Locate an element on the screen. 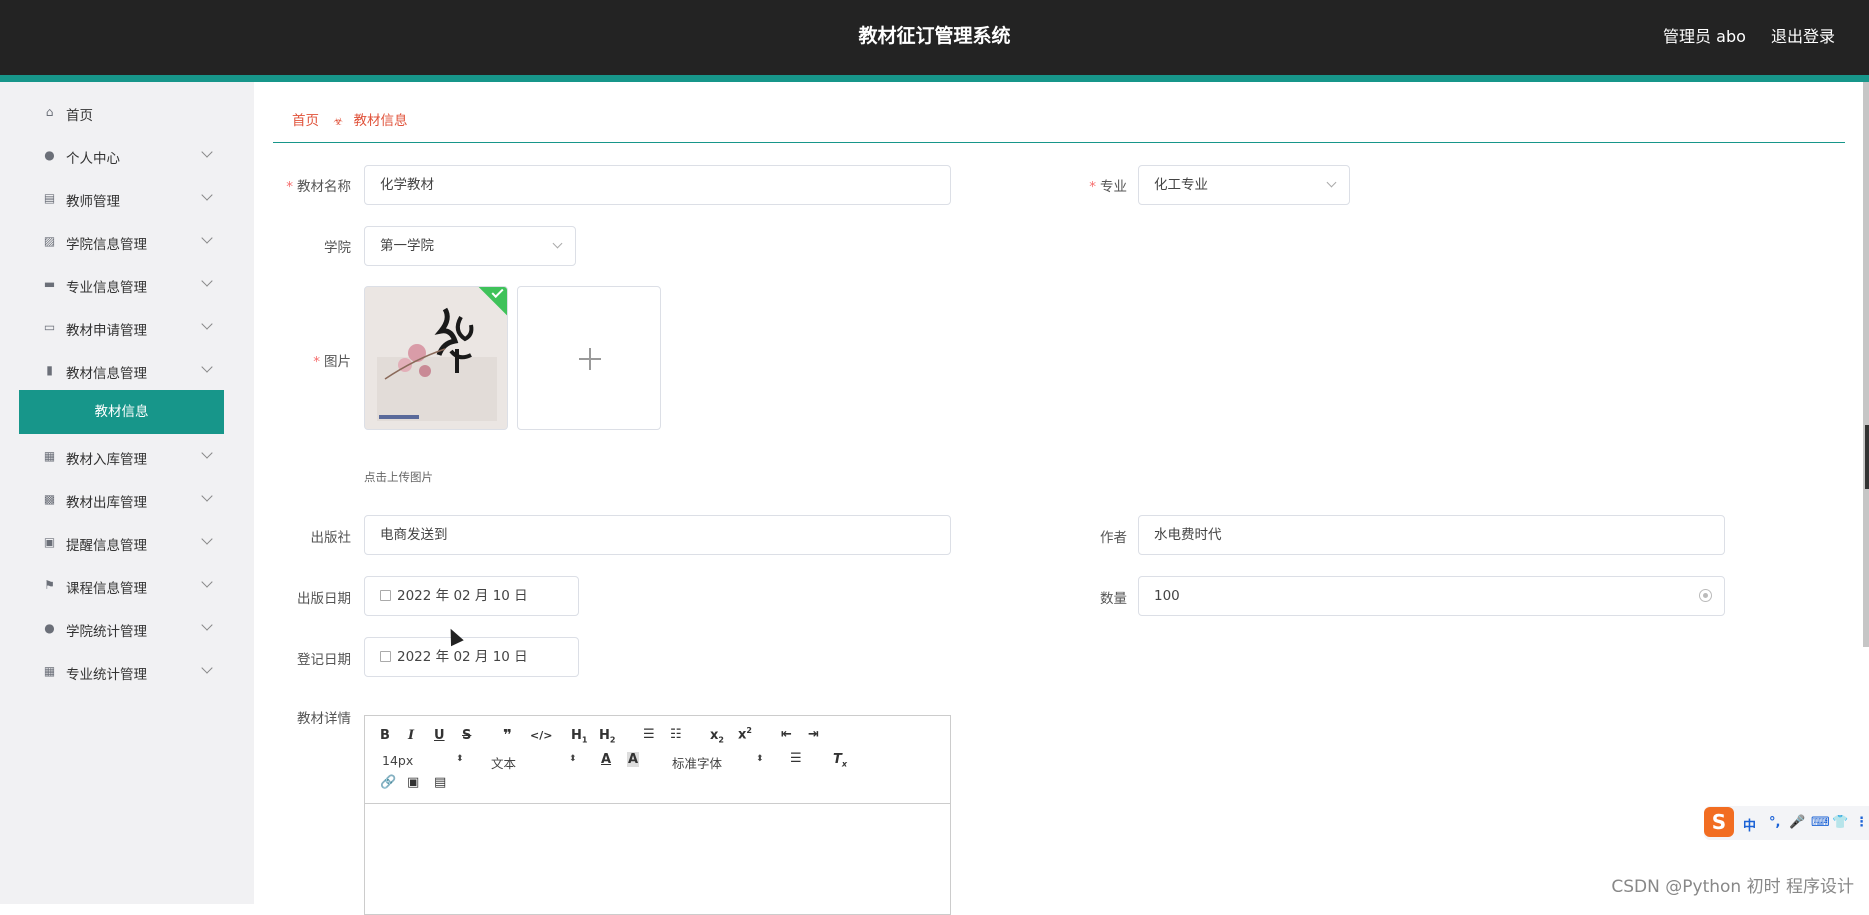 The height and width of the screenshot is (915, 1869). strikethrough-icon: S is located at coordinates (466, 735).